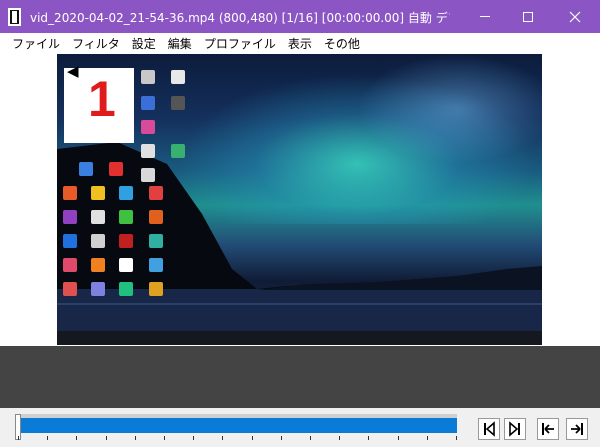 This screenshot has height=447, width=600. I want to click on close-icon, so click(575, 16).